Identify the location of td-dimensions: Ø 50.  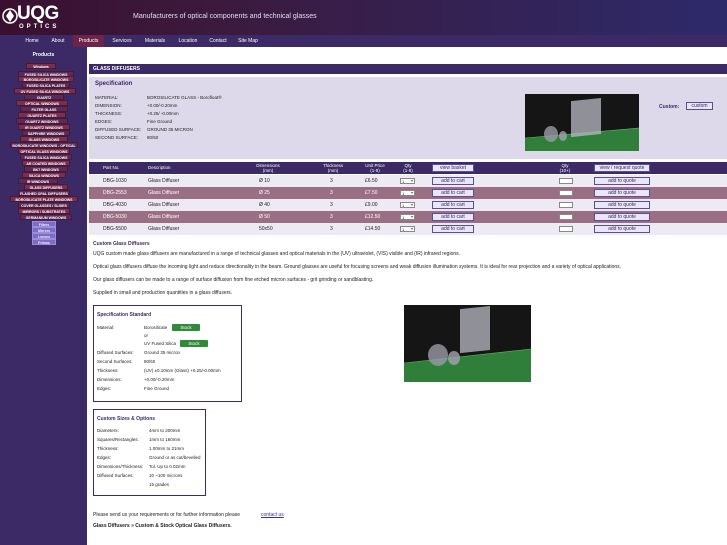
(264, 217).